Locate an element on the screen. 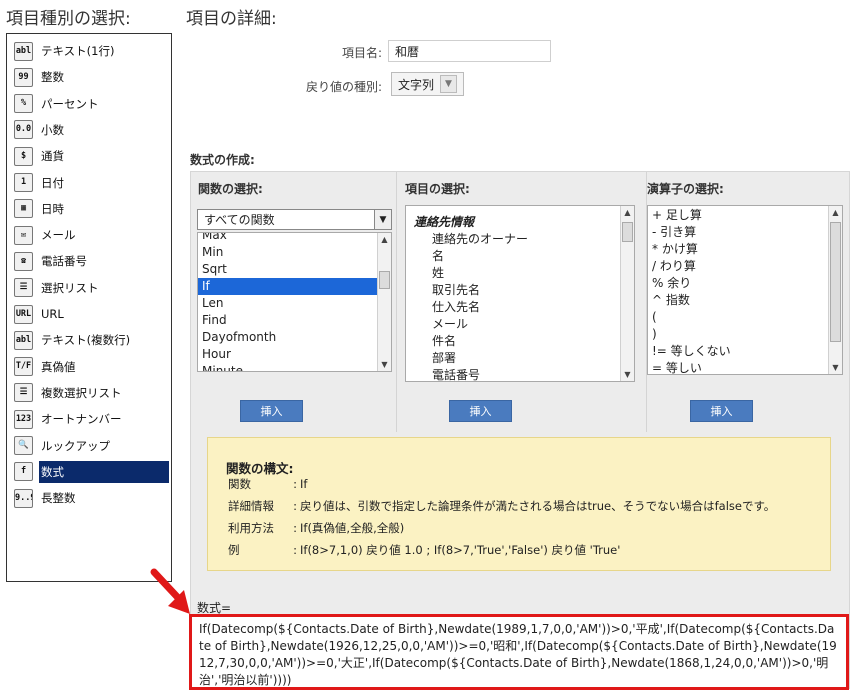 This screenshot has height=694, width=853. field-type-label: 日付 is located at coordinates (52, 182).